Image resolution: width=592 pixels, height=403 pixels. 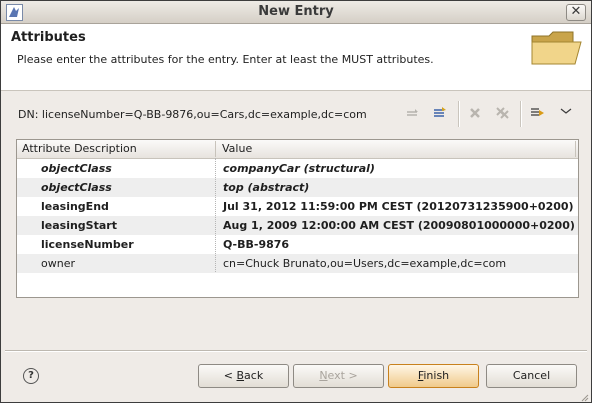 I want to click on next-label-mnemonic: N, so click(x=323, y=375).